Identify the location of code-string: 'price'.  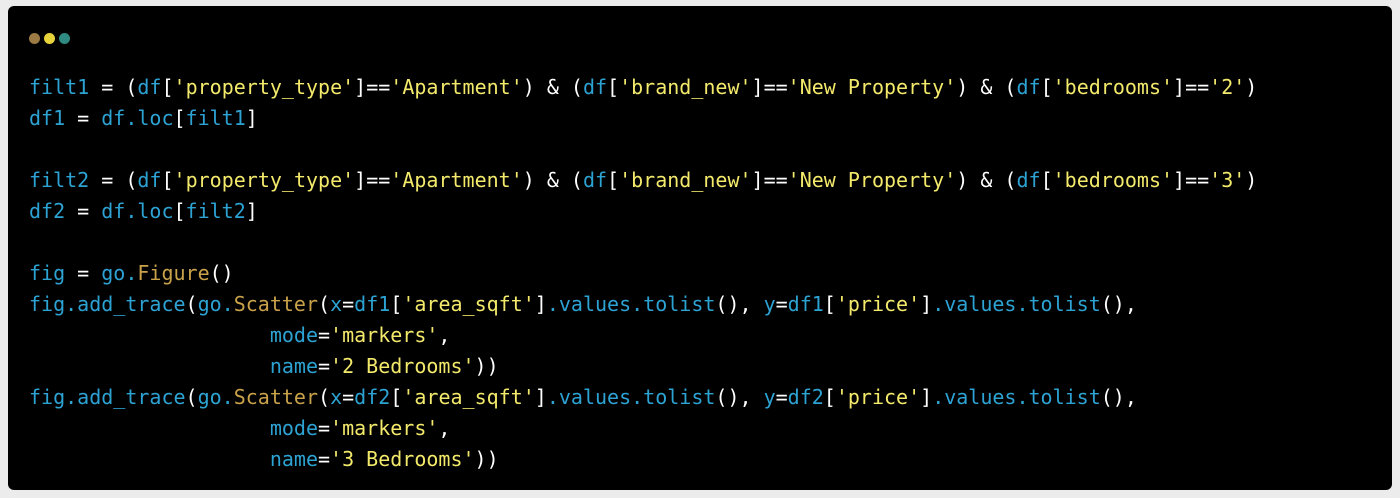
(878, 397).